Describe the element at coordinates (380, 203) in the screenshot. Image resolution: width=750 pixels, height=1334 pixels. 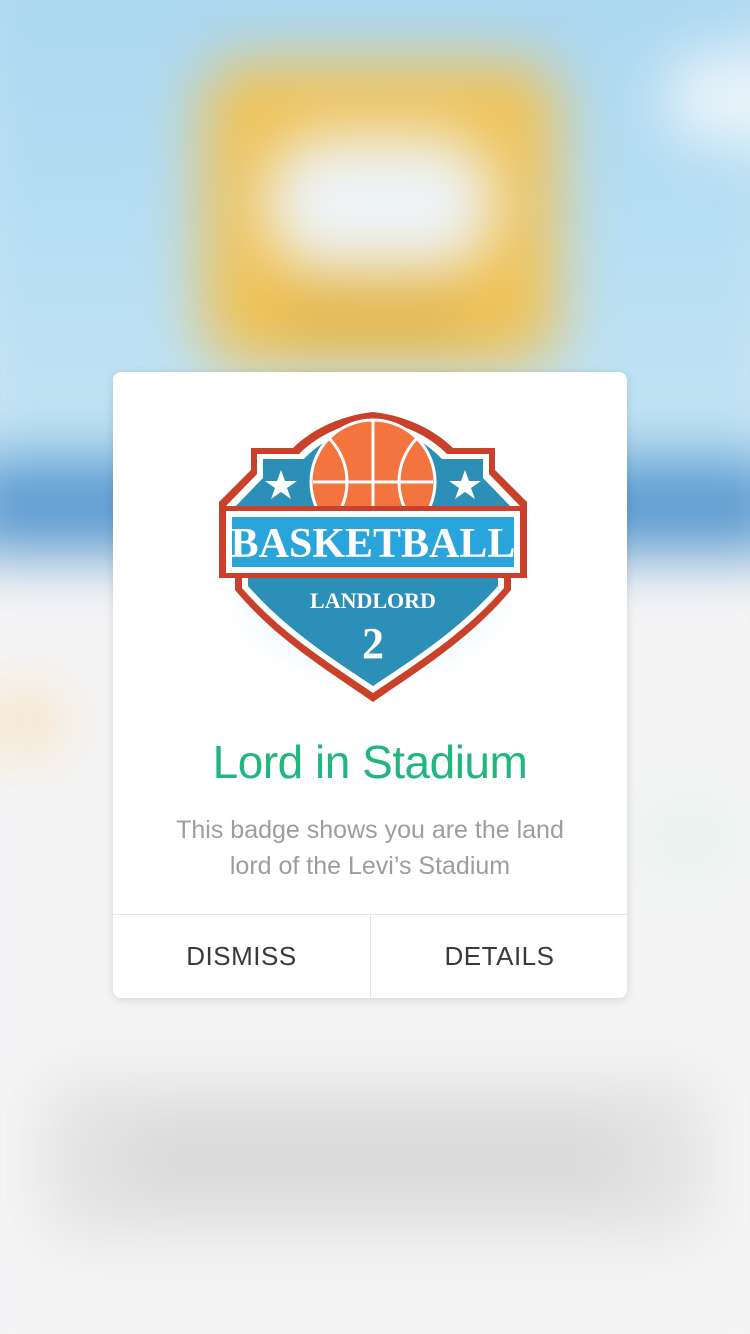
I see `background-stadium-inner` at that location.